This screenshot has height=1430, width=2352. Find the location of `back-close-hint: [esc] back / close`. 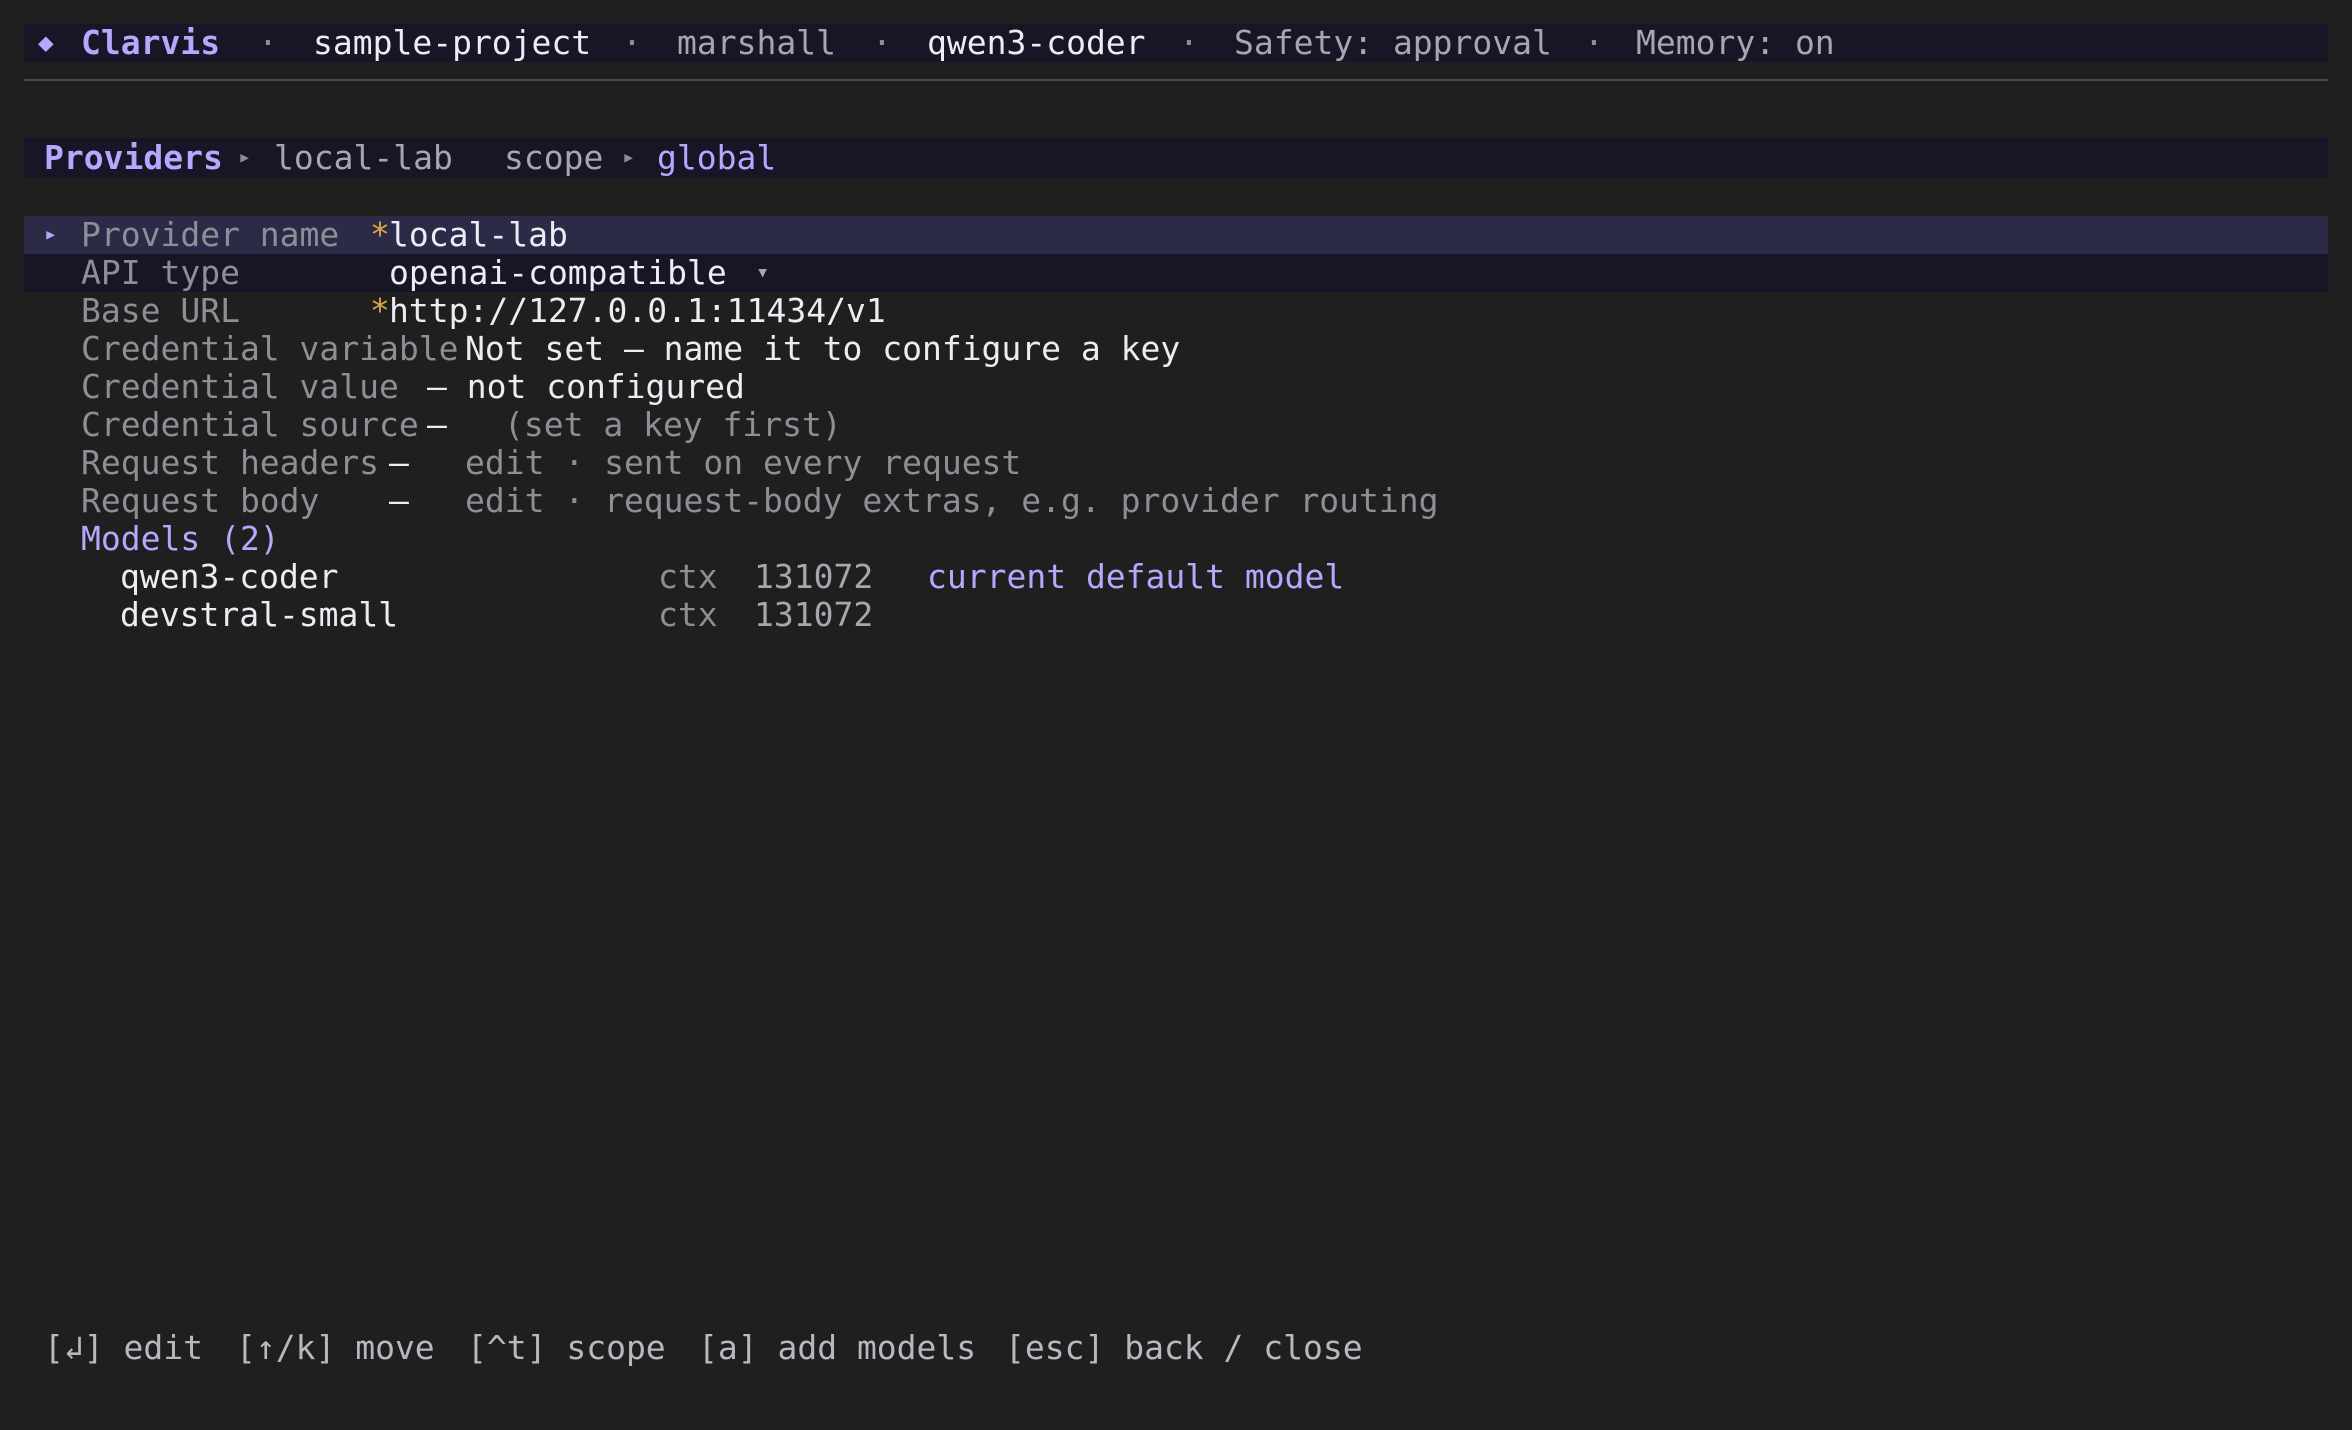

back-close-hint: [esc] back / close is located at coordinates (1184, 1347).